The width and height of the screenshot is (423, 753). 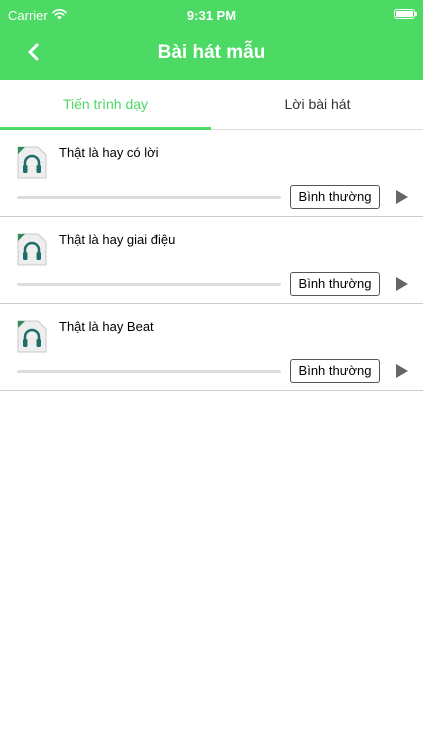 I want to click on battery-icon, so click(x=405, y=14).